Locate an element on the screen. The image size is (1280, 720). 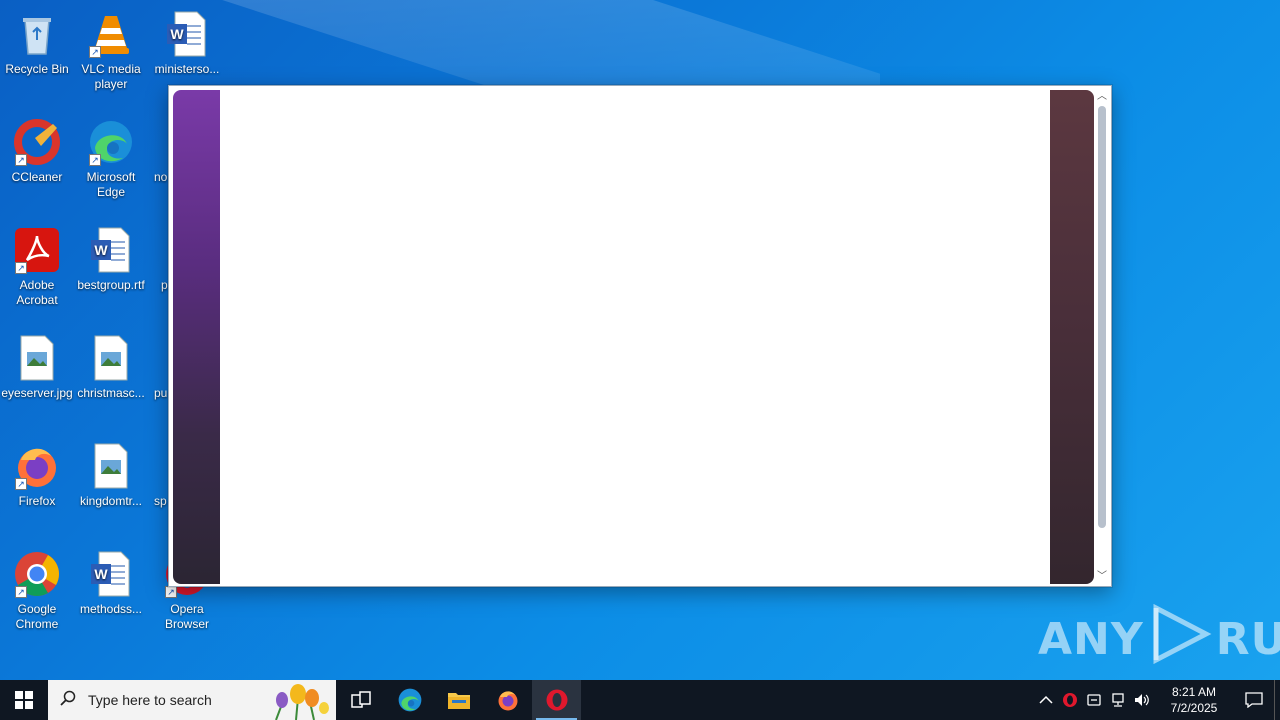
popup-scrollbar: ︿ ﹀ is located at coordinates (1102, 337).